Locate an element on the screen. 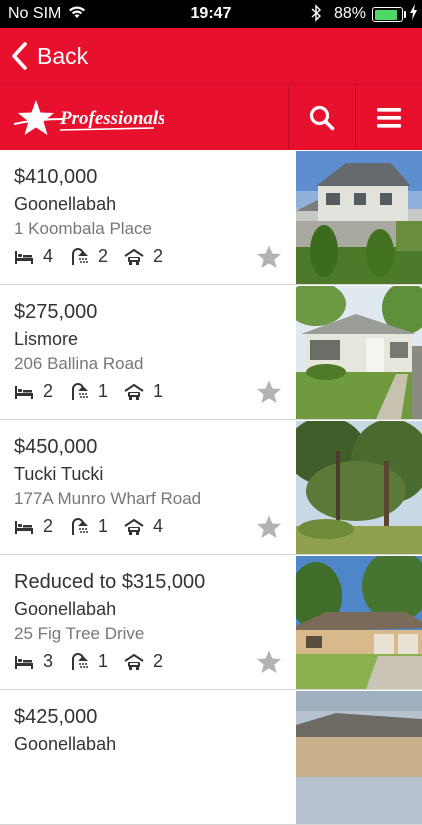 This screenshot has width=422, height=825. car-spaces: 1 is located at coordinates (143, 391).